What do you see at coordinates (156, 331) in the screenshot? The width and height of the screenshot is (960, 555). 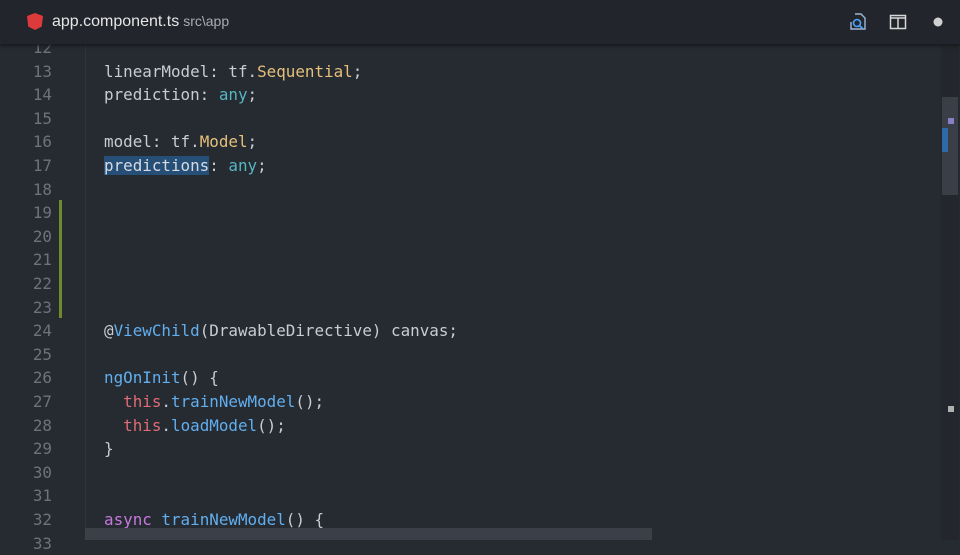 I see `code-token: ViewChild` at bounding box center [156, 331].